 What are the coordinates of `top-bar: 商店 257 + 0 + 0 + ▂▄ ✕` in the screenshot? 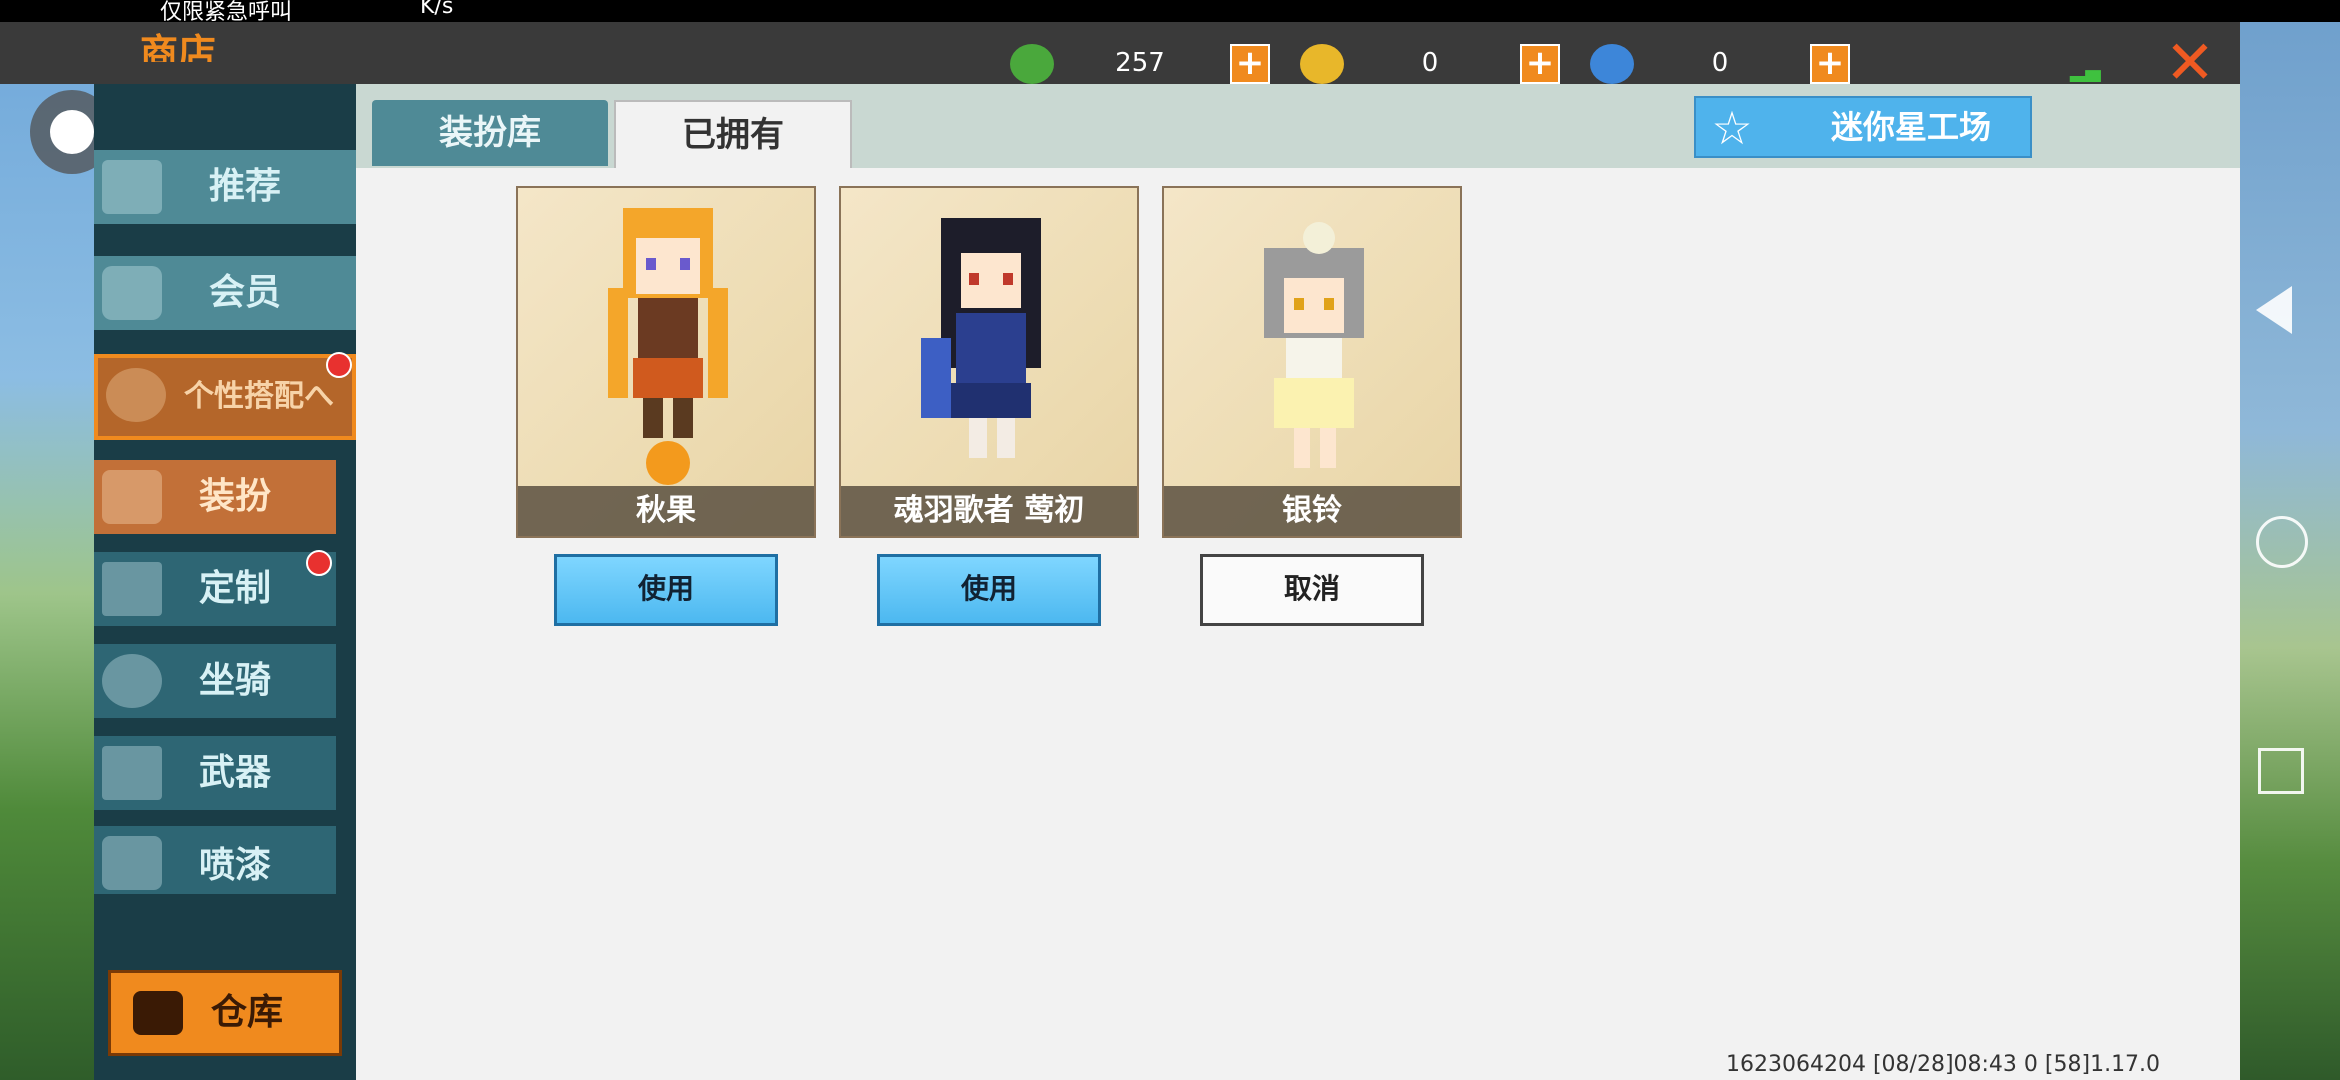 It's located at (1120, 57).